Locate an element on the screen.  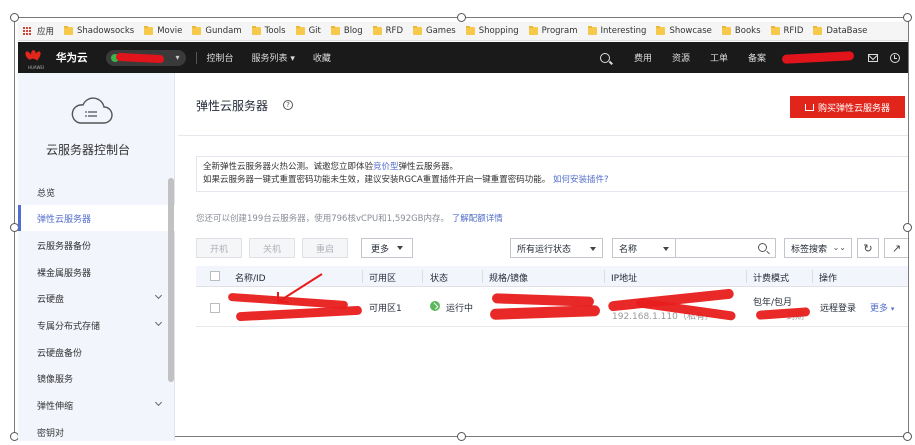
sidebar-item-overview: 总览 is located at coordinates (96, 192).